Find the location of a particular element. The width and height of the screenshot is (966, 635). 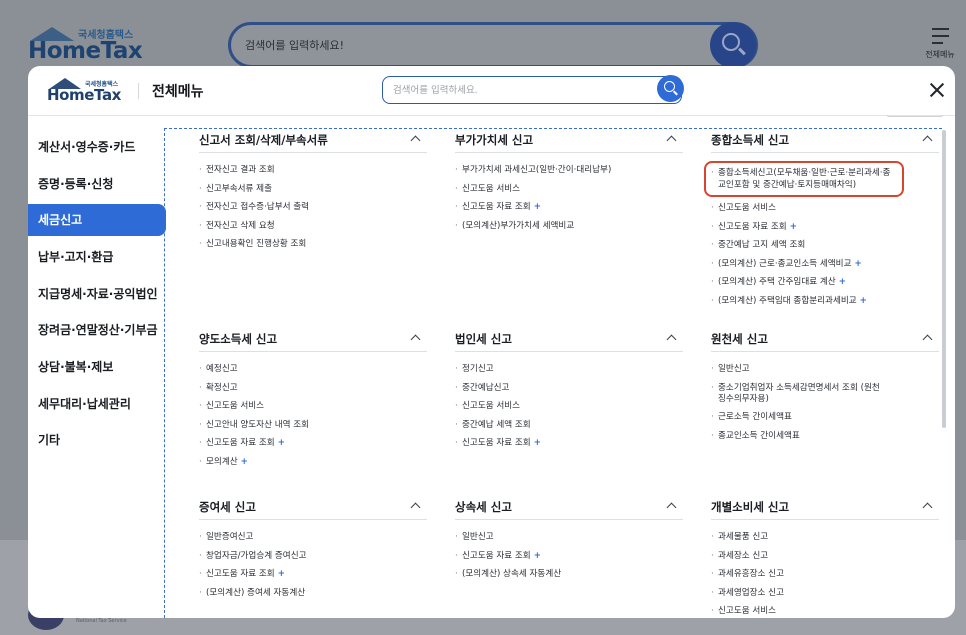

background-footer-text: National Tax Service is located at coordinates (101, 621).